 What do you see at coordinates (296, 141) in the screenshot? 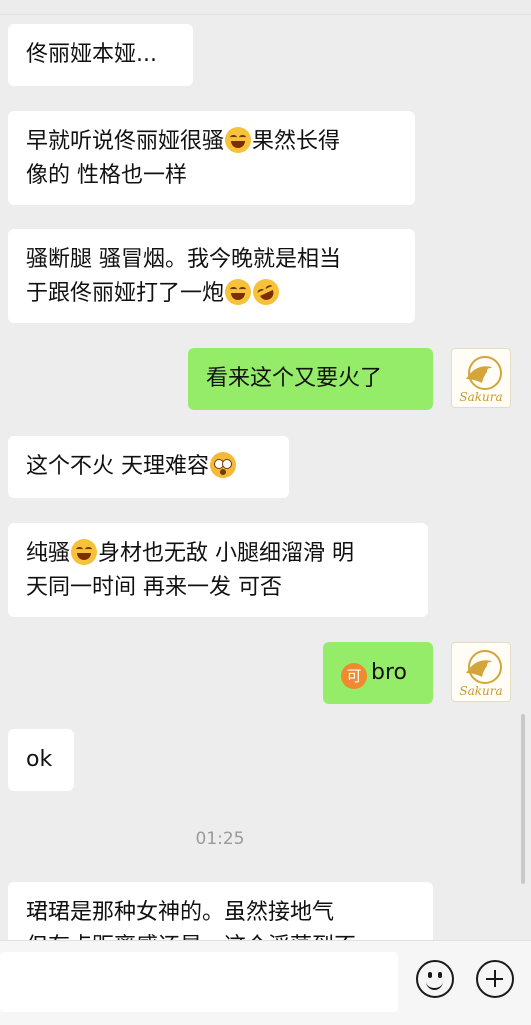
I see `message-text: 果然长得` at bounding box center [296, 141].